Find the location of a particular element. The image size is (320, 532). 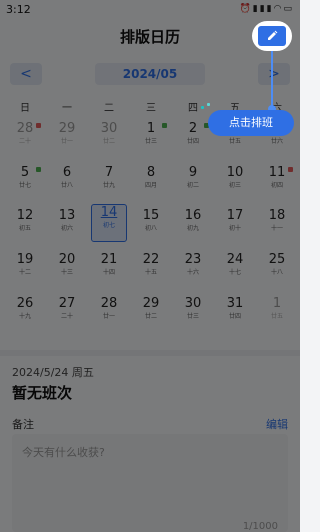

schedule-edit-button-inner is located at coordinates (272, 36).